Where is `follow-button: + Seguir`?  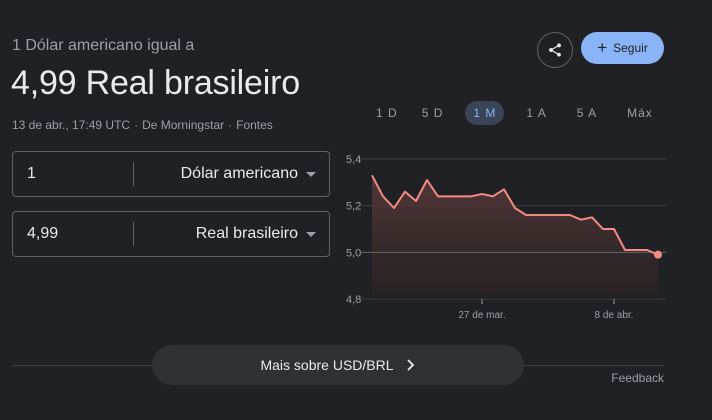 follow-button: + Seguir is located at coordinates (622, 48).